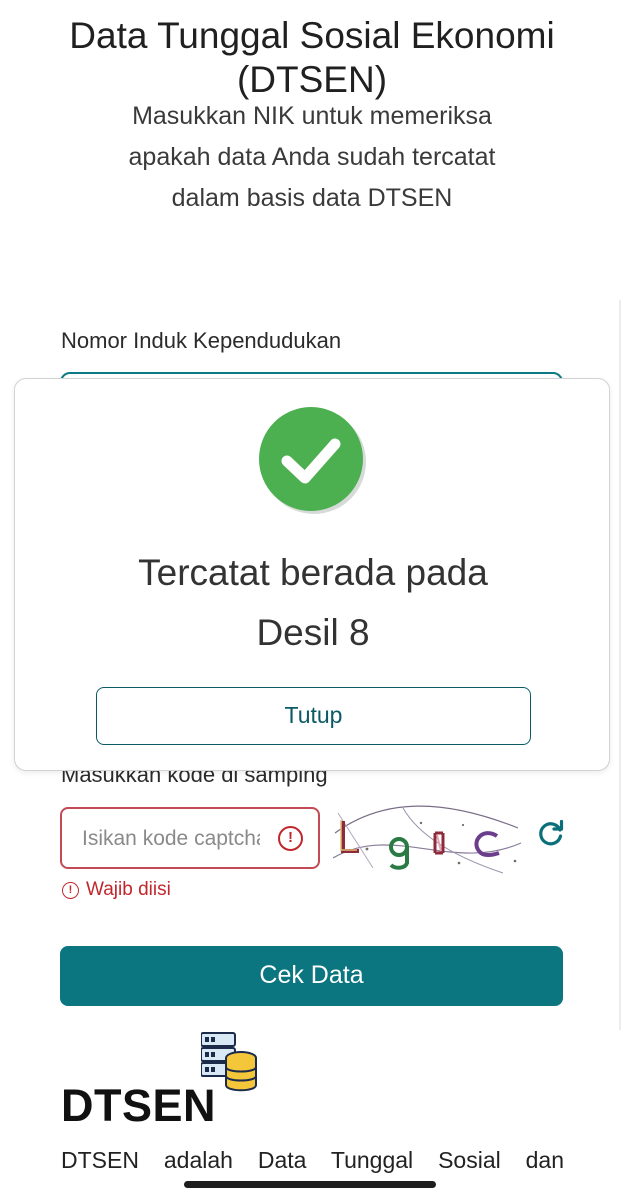 The image size is (624, 1200). Describe the element at coordinates (311, 976) in the screenshot. I see `check-data-button: Cek Data` at that location.